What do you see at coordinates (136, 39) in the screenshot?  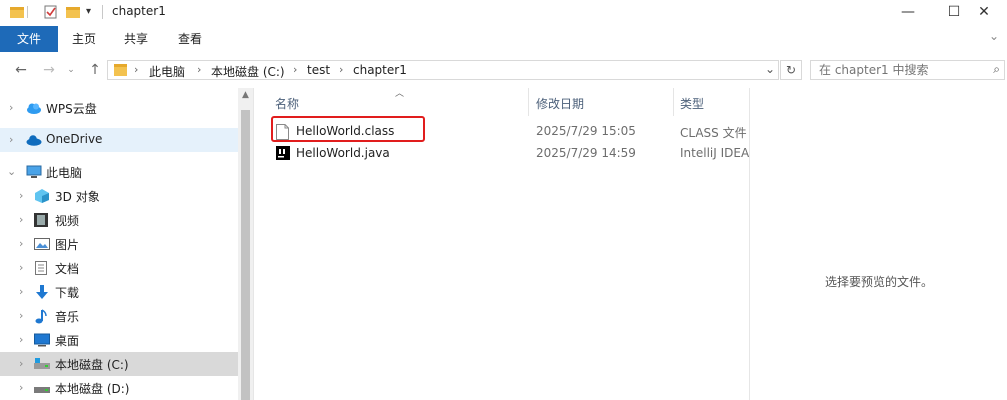 I see `tab-share: 共享` at bounding box center [136, 39].